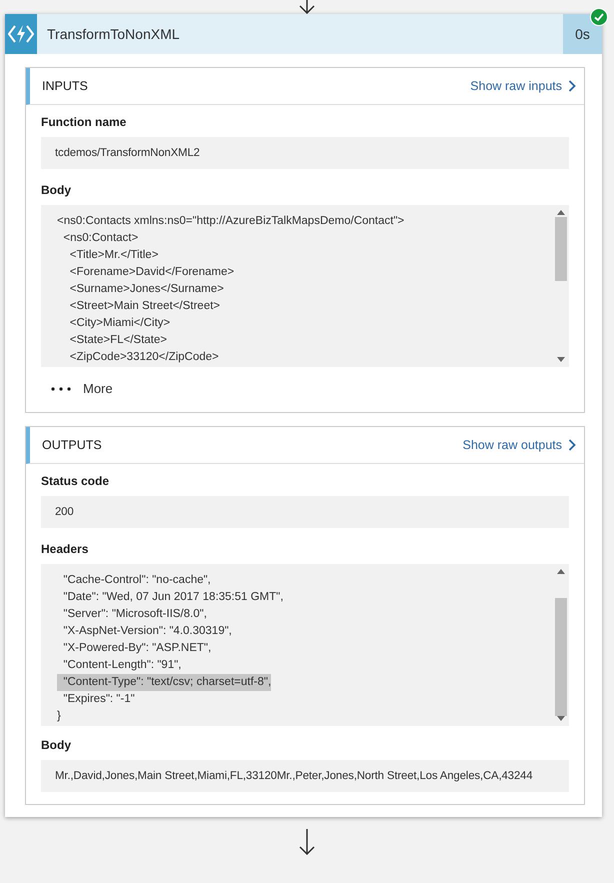  Describe the element at coordinates (143, 357) in the screenshot. I see `code-line: <ZipCode>33120</ZipCode>` at that location.